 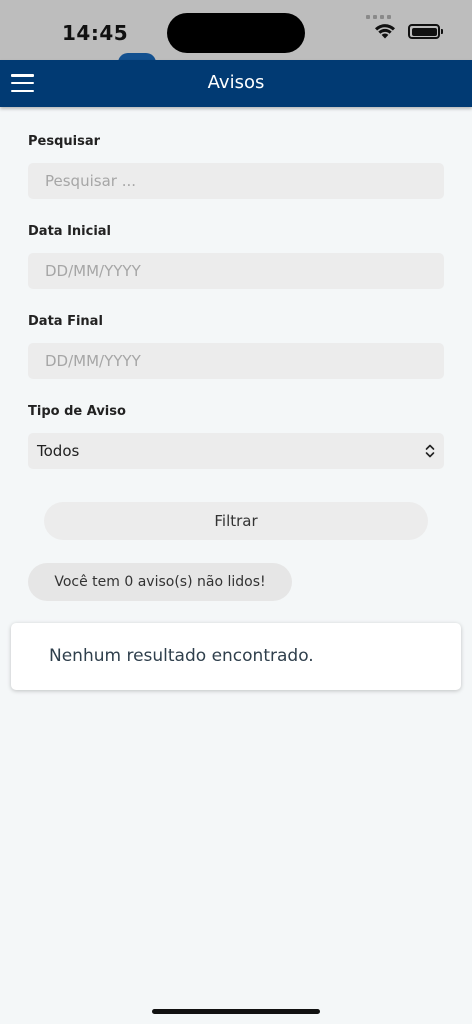 I want to click on notice-type-select: Todos, so click(x=236, y=451).